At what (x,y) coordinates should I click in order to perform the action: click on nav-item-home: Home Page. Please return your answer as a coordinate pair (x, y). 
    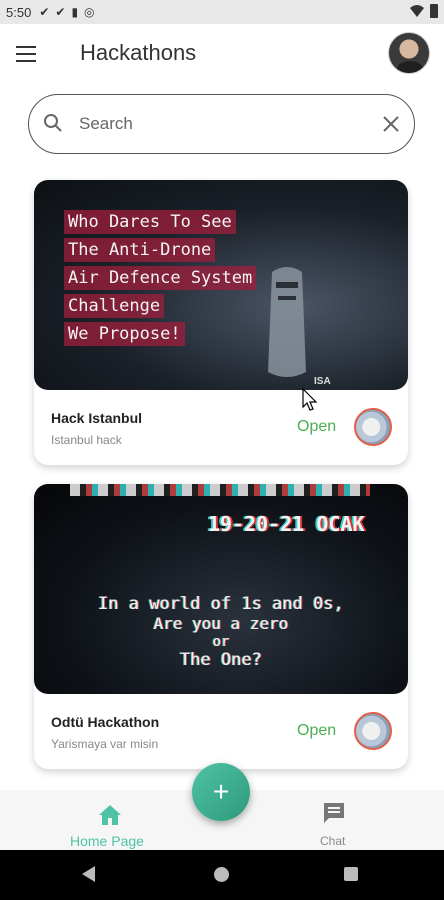
    Looking at the image, I should click on (110, 823).